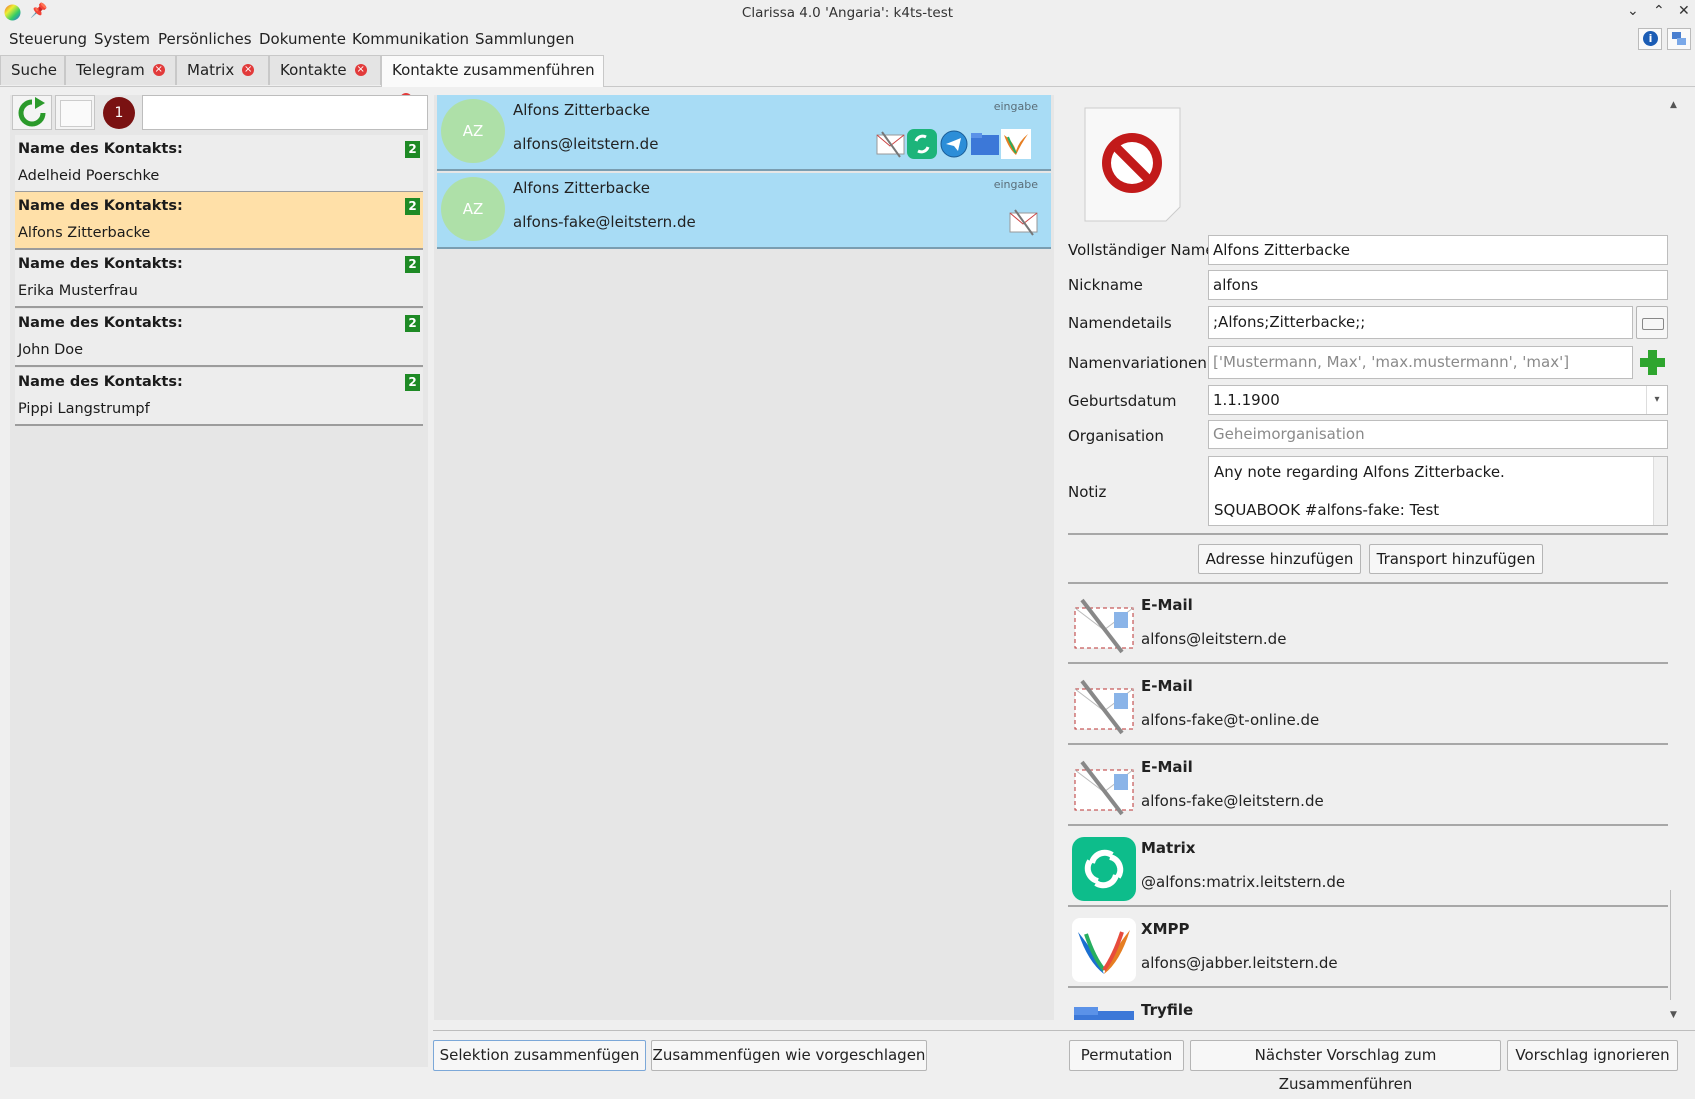  What do you see at coordinates (1368, 867) in the screenshot?
I see `address-item-matrix: Matrix @alfons:matrix.leitstern.de` at bounding box center [1368, 867].